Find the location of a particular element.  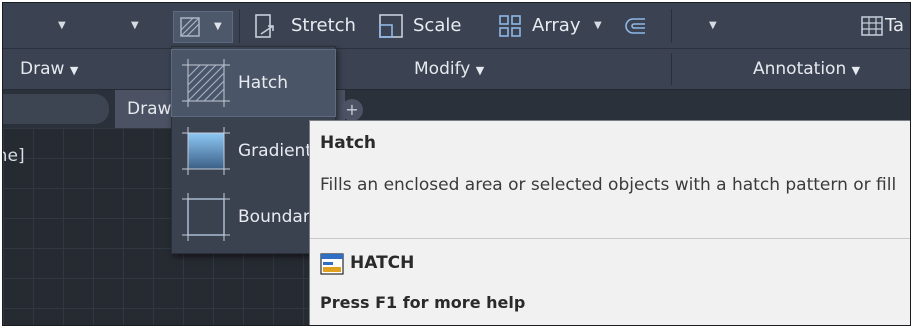

table-button: Ta is located at coordinates (894, 25).